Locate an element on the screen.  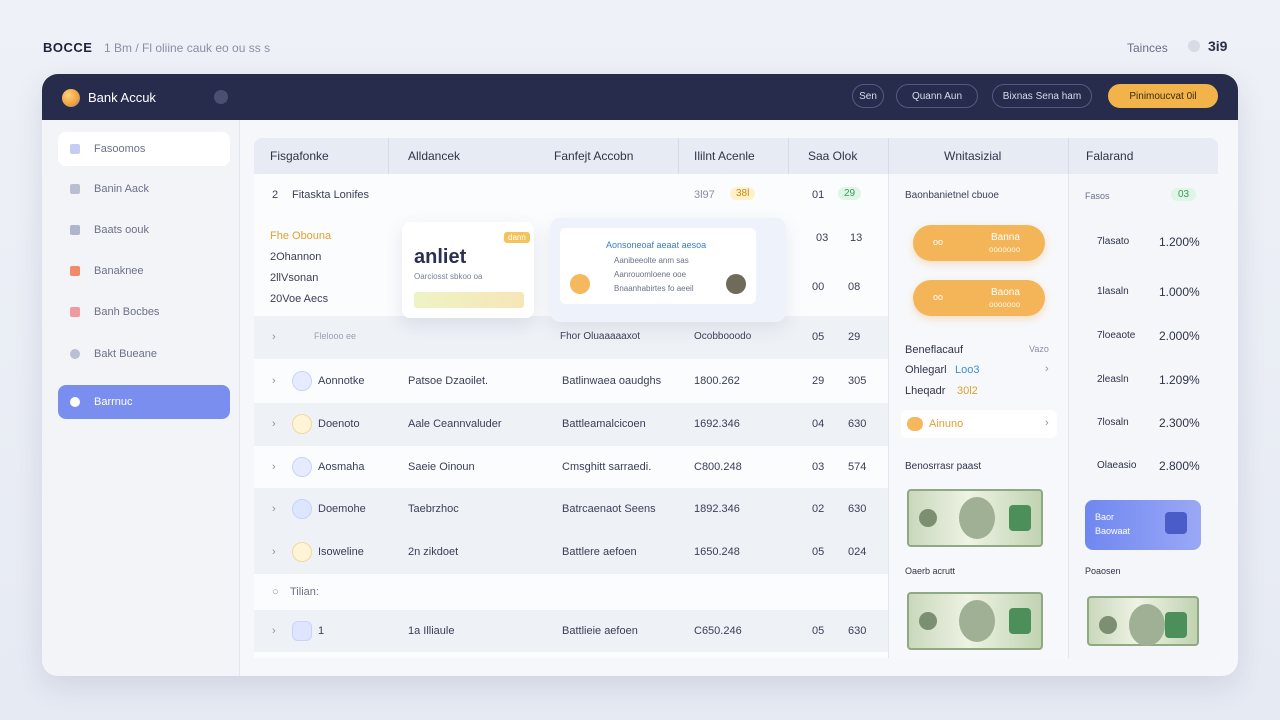
withdraw-button-1: oo Banna ooooooo is located at coordinates (979, 243).